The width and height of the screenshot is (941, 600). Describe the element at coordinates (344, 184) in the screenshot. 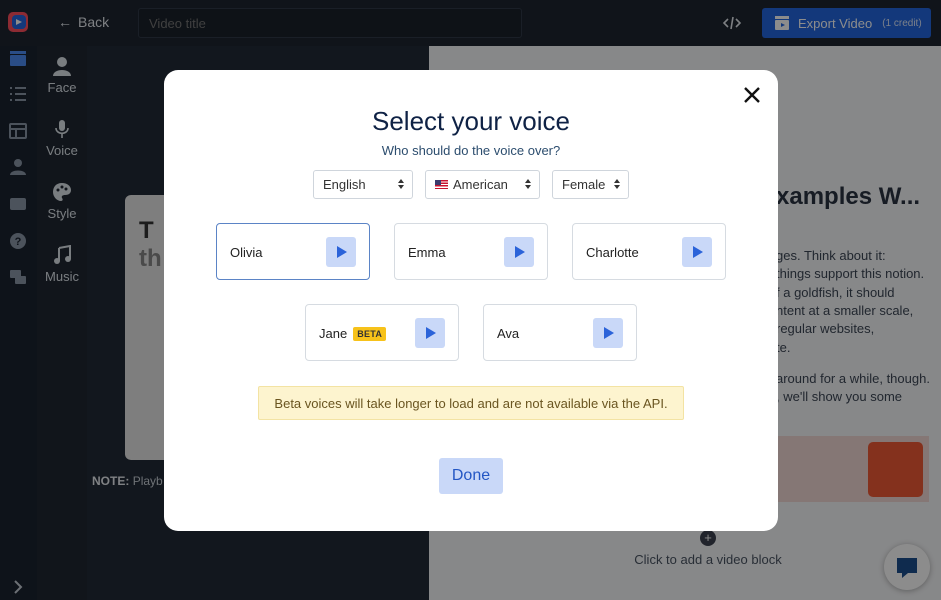

I see `language-value: English` at that location.